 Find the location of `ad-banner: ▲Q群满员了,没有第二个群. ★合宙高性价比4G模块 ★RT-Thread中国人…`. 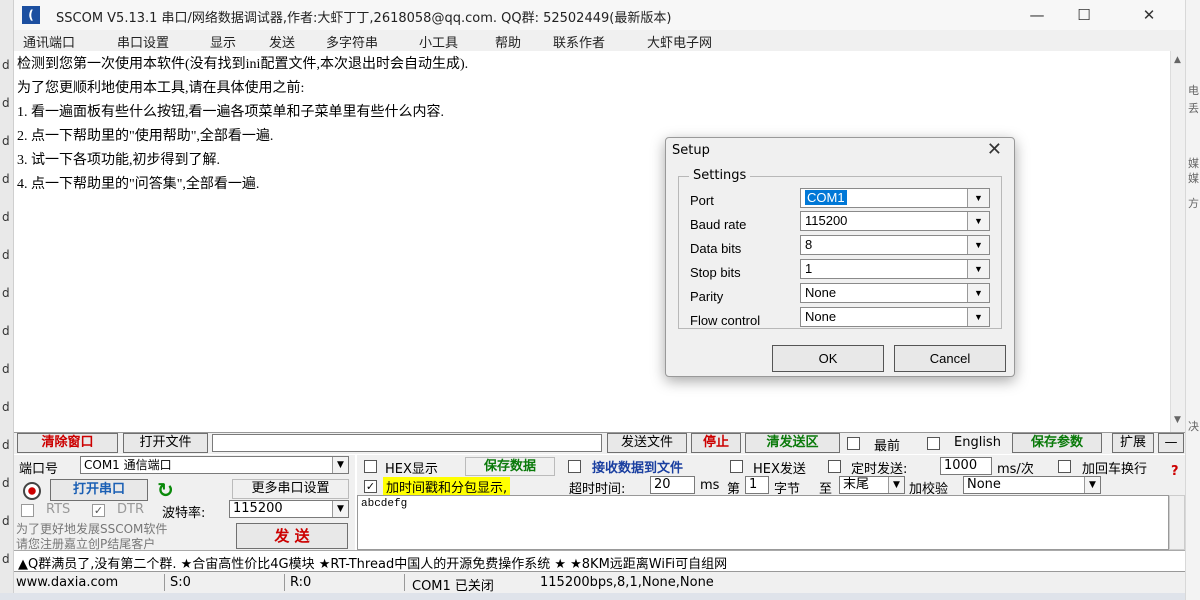

ad-banner: ▲Q群满员了,没有第二个群. ★合宙高性价比4G模块 ★RT-Thread中国人… is located at coordinates (599, 561).